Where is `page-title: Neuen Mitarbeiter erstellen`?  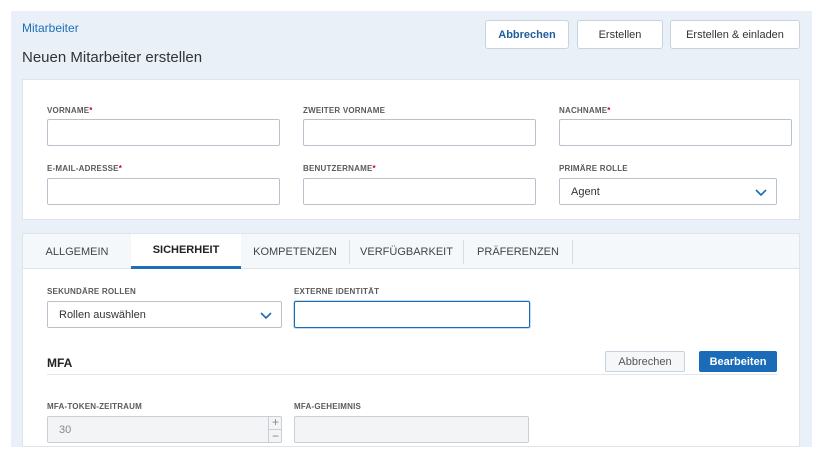
page-title: Neuen Mitarbeiter erstellen is located at coordinates (112, 57).